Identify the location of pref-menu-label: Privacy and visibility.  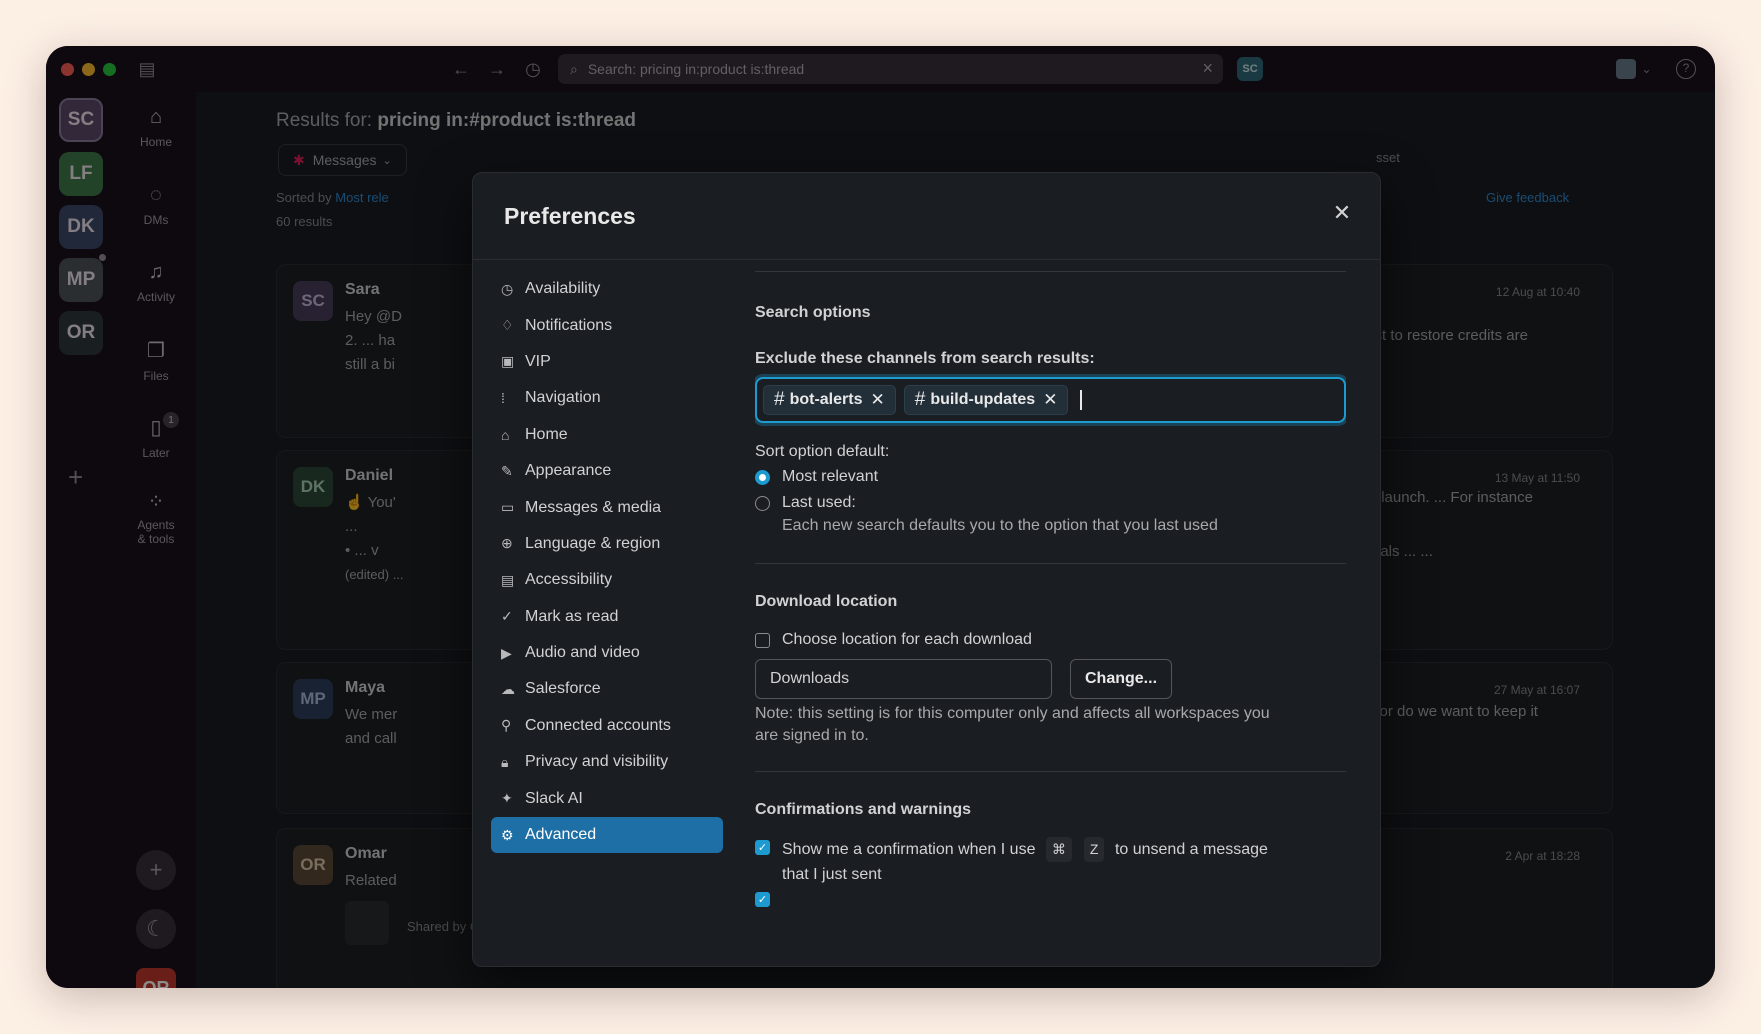
(597, 762).